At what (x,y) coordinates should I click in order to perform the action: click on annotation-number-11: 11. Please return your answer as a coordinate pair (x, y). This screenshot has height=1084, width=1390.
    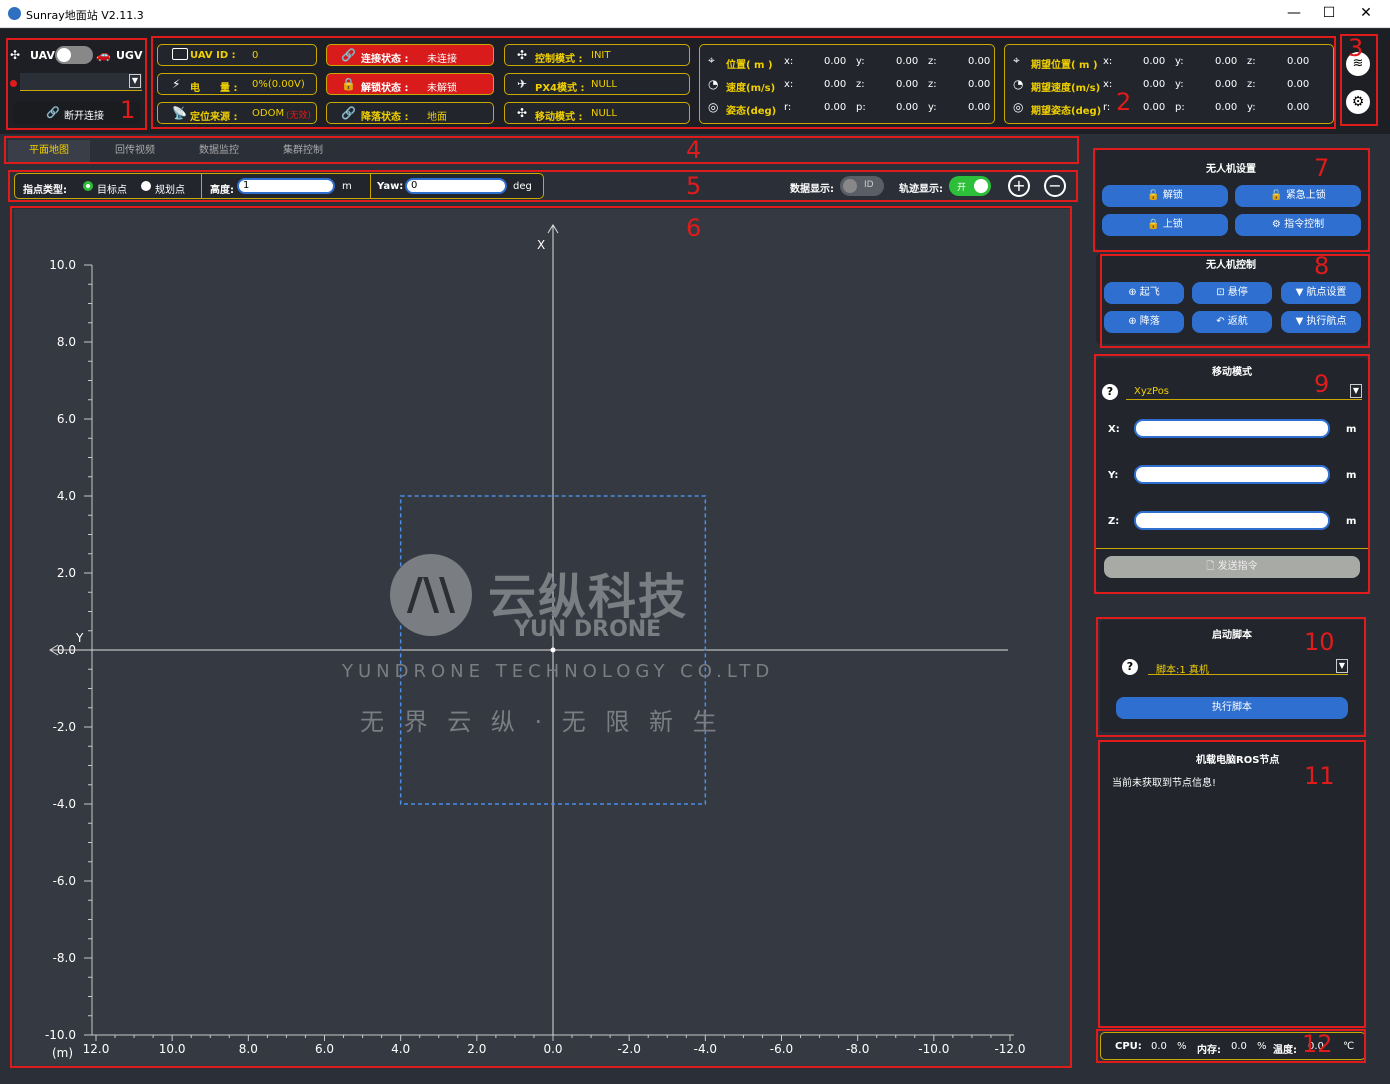
    Looking at the image, I should click on (1319, 776).